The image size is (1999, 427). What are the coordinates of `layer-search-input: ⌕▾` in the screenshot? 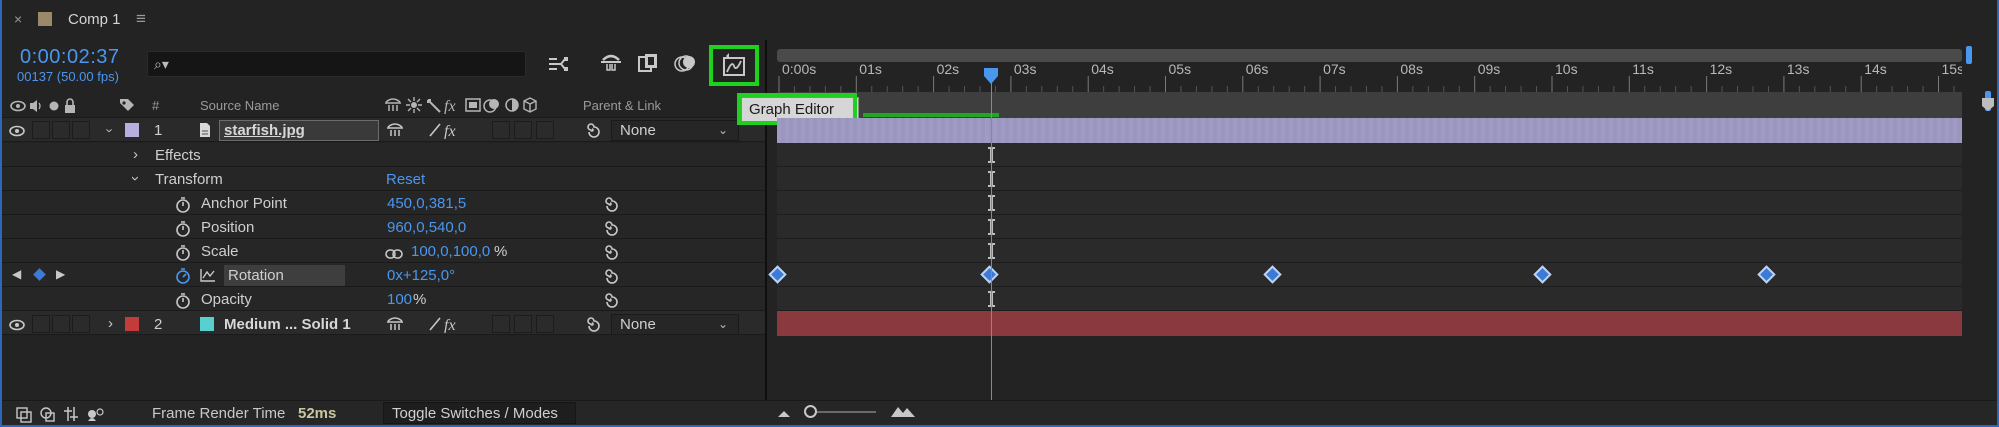 It's located at (336, 64).